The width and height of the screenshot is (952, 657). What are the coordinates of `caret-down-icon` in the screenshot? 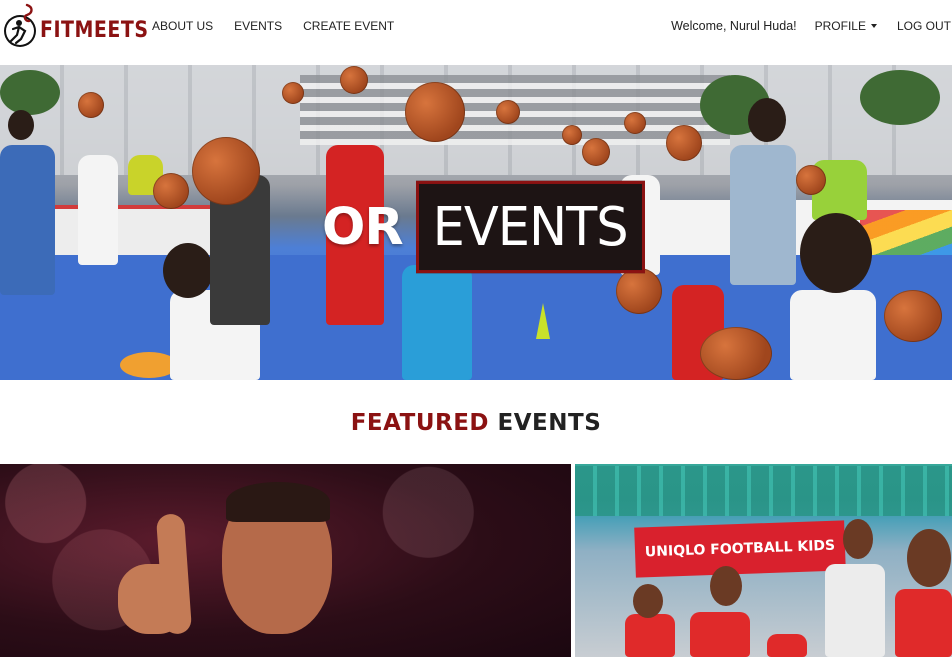 It's located at (873, 26).